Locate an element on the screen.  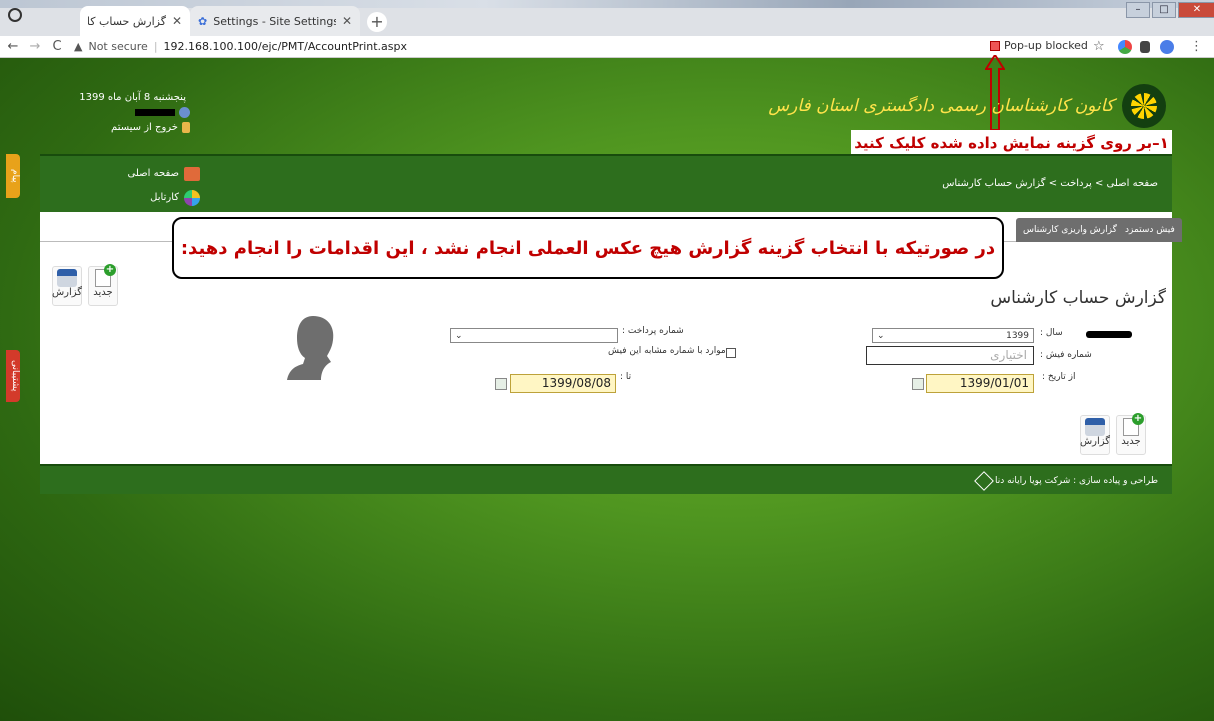
home-link: صفحه اصلی is located at coordinates (160, 174).